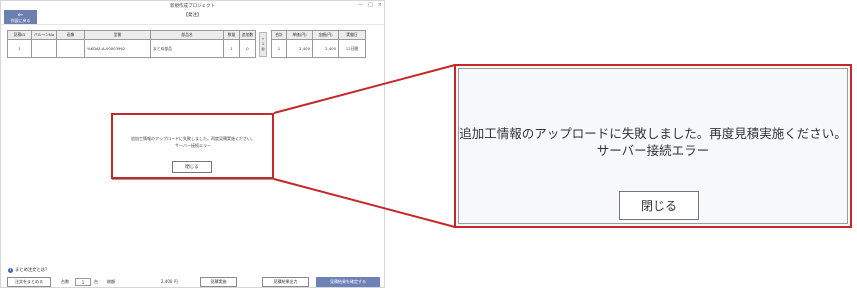 This screenshot has height=288, width=857. Describe the element at coordinates (117, 48) in the screenshot. I see `cell-model-number: %KDAF-A-00003992` at that location.